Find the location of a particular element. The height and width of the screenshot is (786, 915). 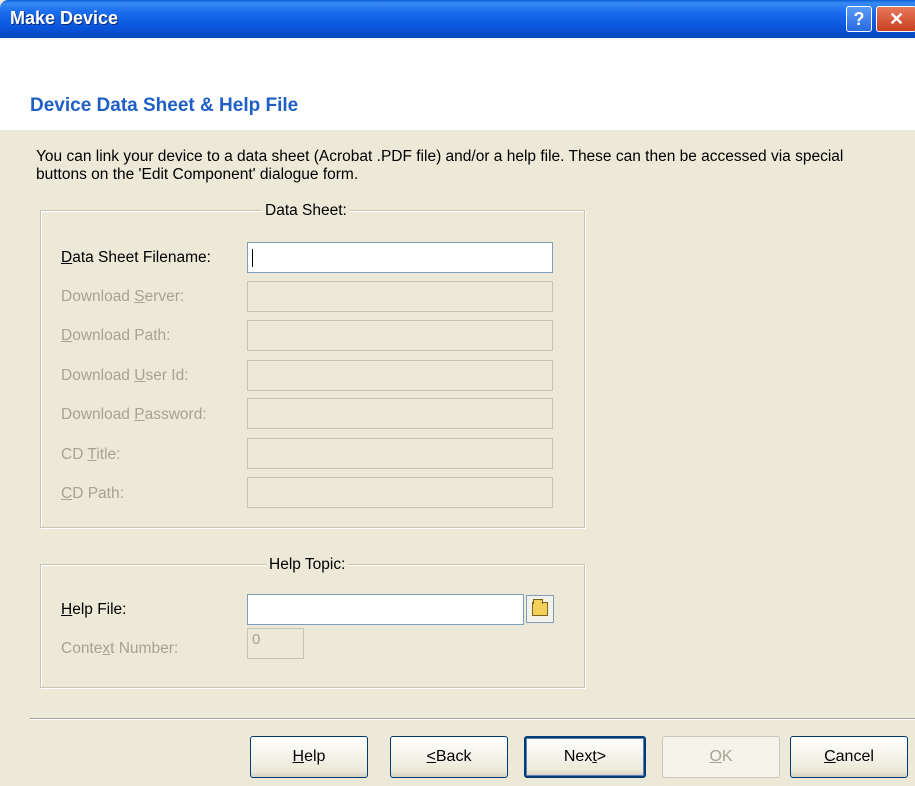

browse-button is located at coordinates (540, 609).